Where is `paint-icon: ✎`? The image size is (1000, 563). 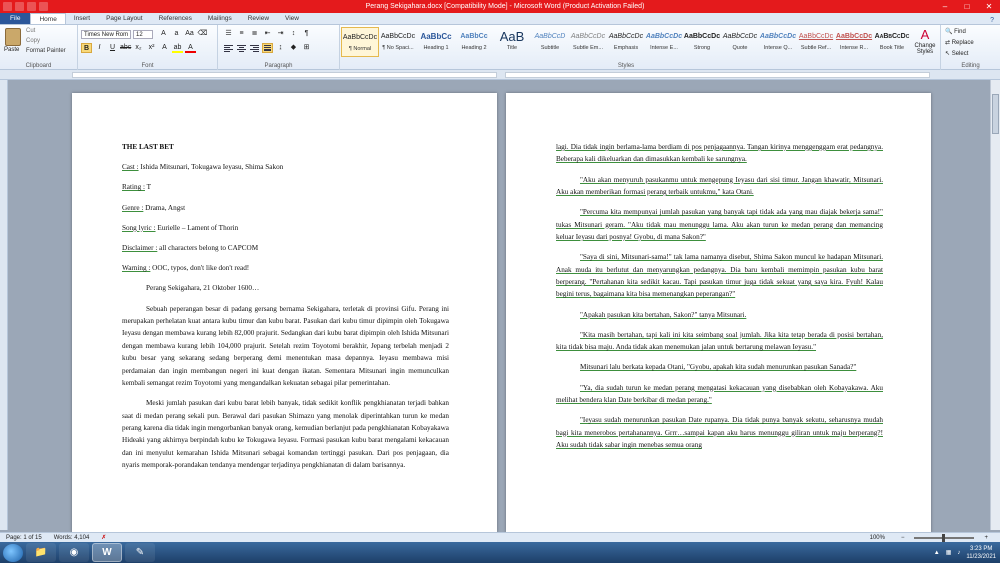 paint-icon: ✎ is located at coordinates (140, 552).